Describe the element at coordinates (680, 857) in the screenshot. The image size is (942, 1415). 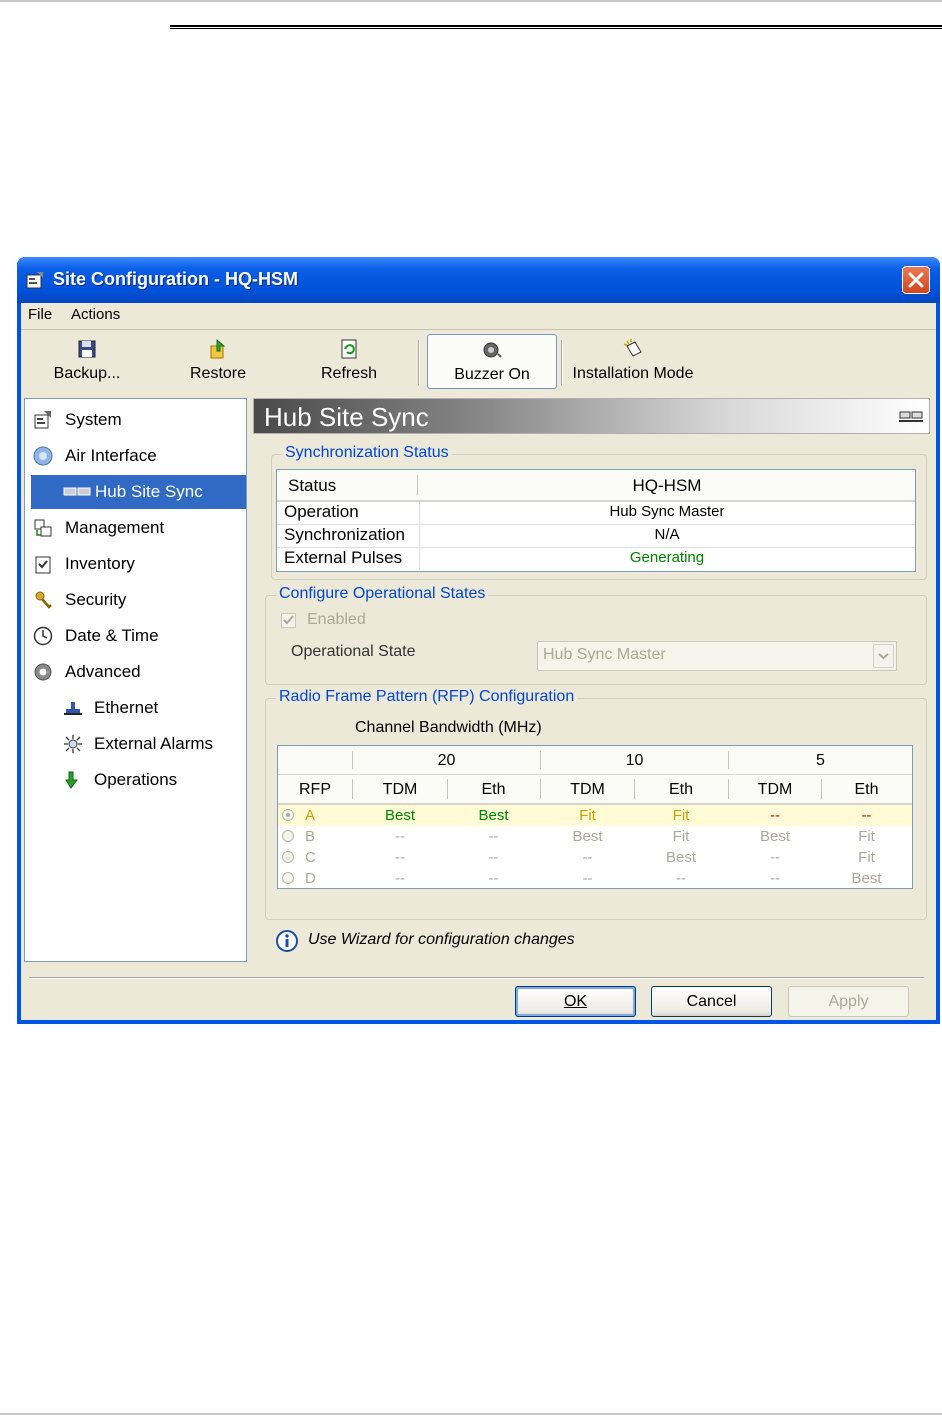
I see `rfp-c-10-eth: Best` at that location.